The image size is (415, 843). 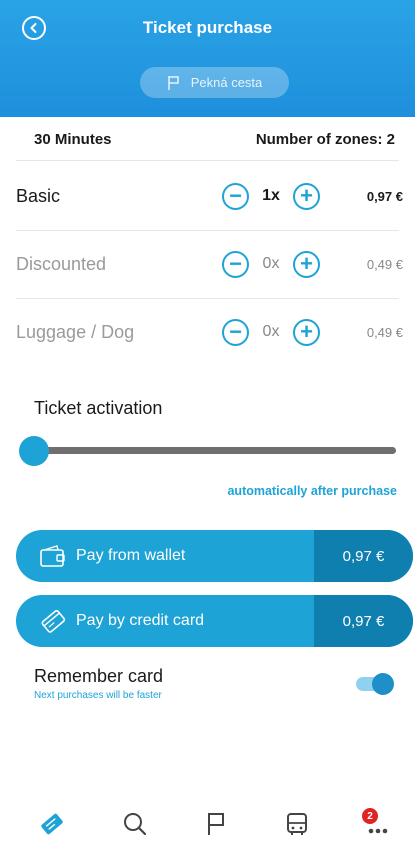 I want to click on pay-from-wallet-button: Pay from wallet 0,97 €, so click(x=214, y=556).